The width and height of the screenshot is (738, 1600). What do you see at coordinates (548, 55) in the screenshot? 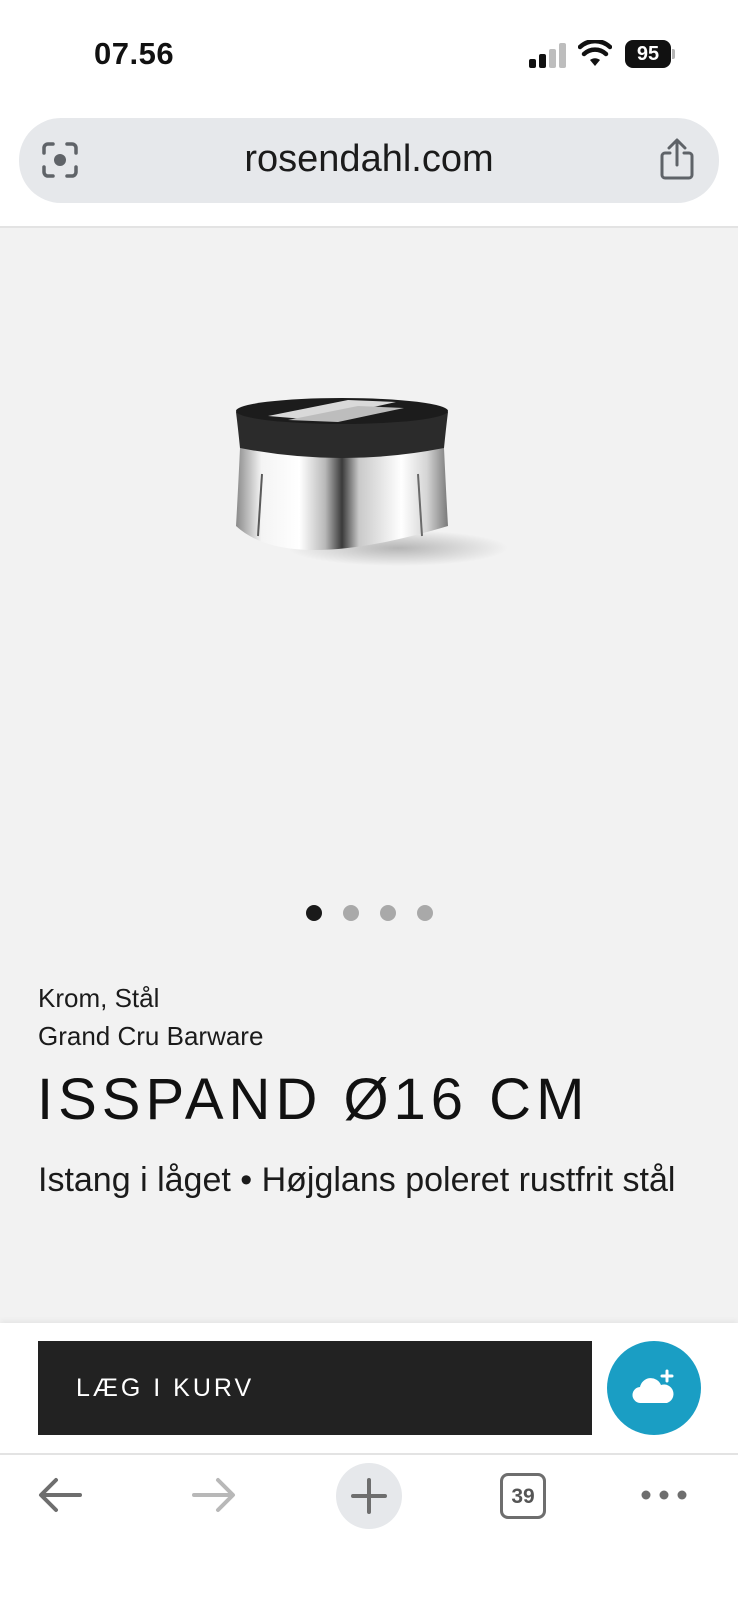
I see `signal-icon` at bounding box center [548, 55].